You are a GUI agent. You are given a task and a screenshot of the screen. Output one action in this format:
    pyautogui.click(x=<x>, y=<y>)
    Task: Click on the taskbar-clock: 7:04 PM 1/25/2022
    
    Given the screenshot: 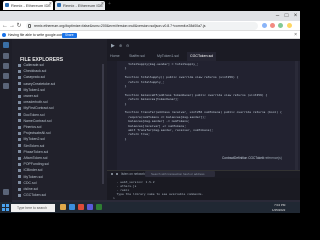 What is the action you would take?
    pyautogui.click(x=278, y=207)
    